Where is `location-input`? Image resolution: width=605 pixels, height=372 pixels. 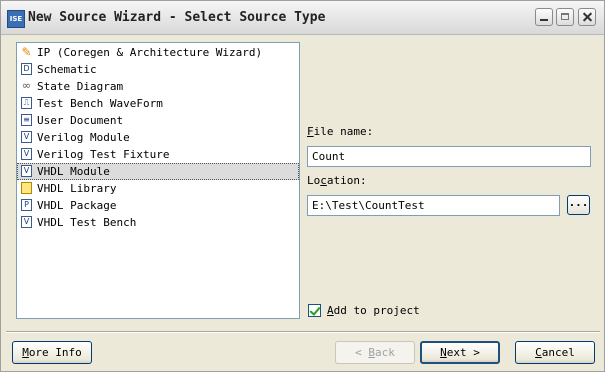 location-input is located at coordinates (433, 205).